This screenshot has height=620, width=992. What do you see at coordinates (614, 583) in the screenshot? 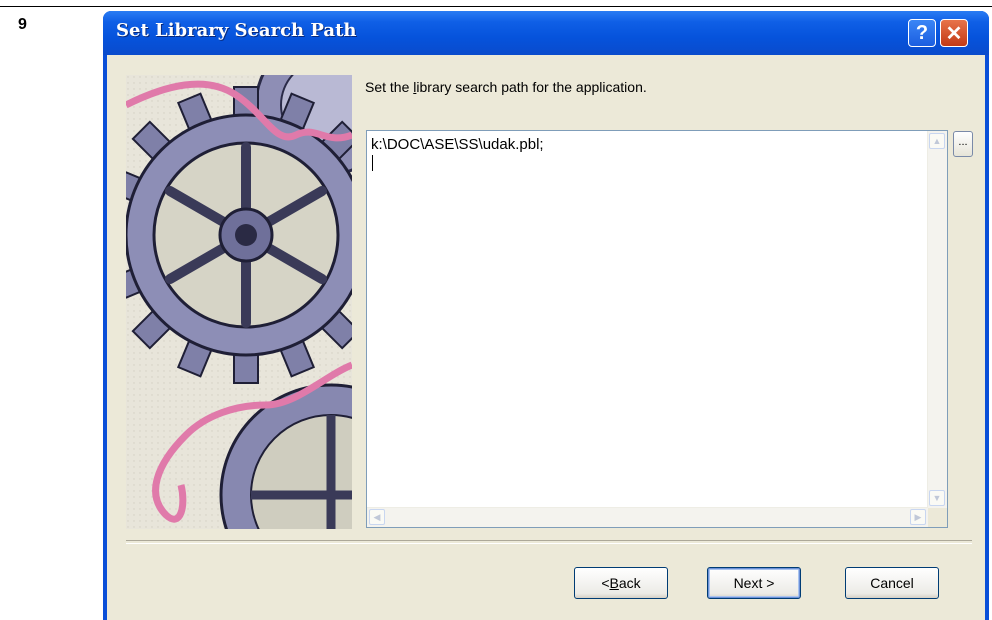
I see `back-label-accelerator: B` at bounding box center [614, 583].